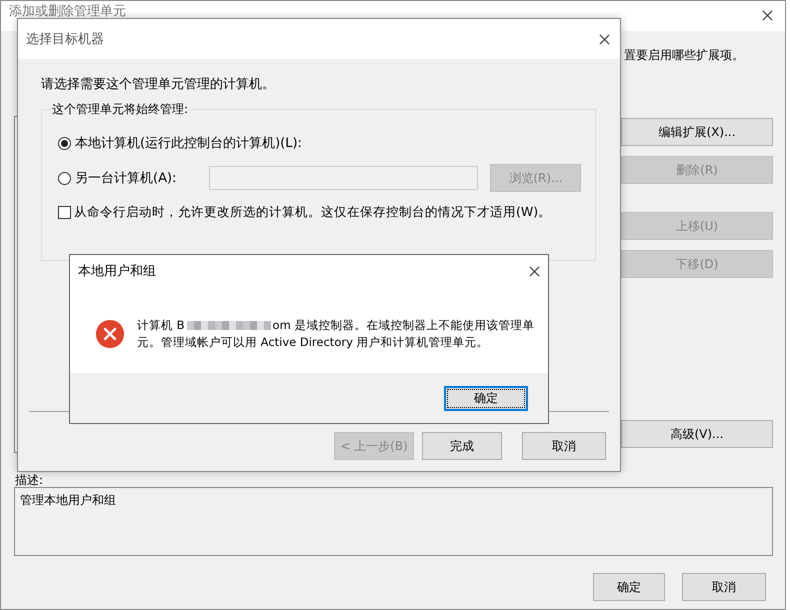 This screenshot has width=790, height=610. I want to click on instruction-text: 置要启用哪些扩展项。, so click(684, 55).